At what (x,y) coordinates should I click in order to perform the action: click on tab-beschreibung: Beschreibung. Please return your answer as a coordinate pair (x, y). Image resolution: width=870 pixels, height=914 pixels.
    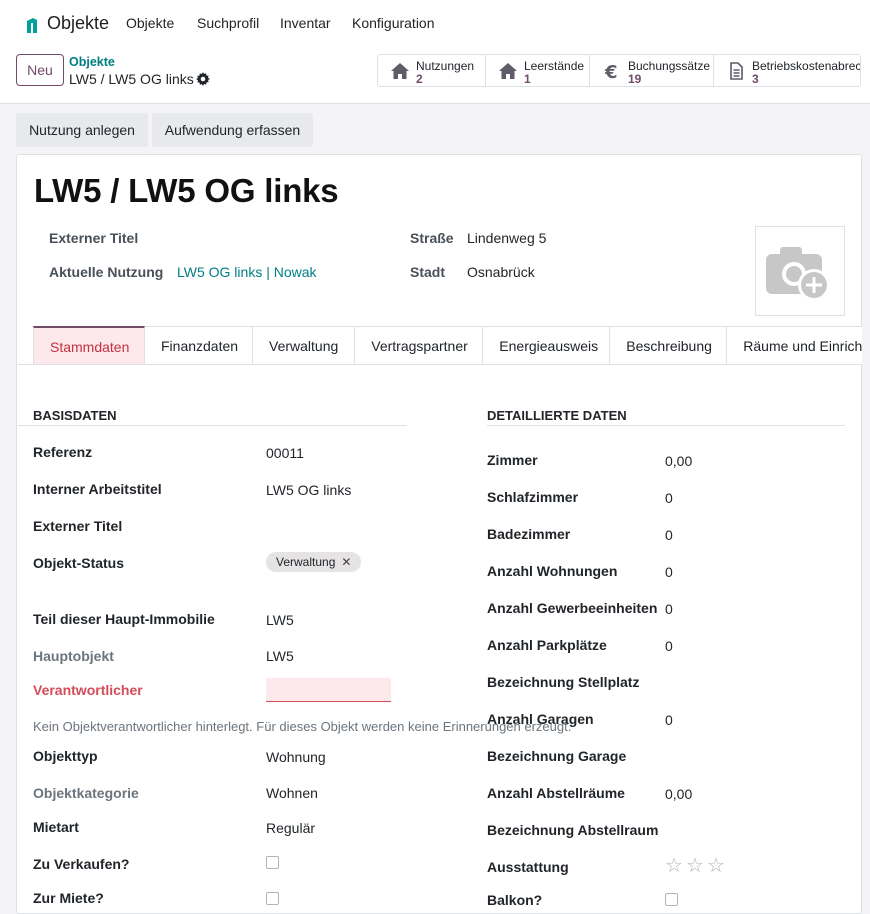
    Looking at the image, I should click on (669, 345).